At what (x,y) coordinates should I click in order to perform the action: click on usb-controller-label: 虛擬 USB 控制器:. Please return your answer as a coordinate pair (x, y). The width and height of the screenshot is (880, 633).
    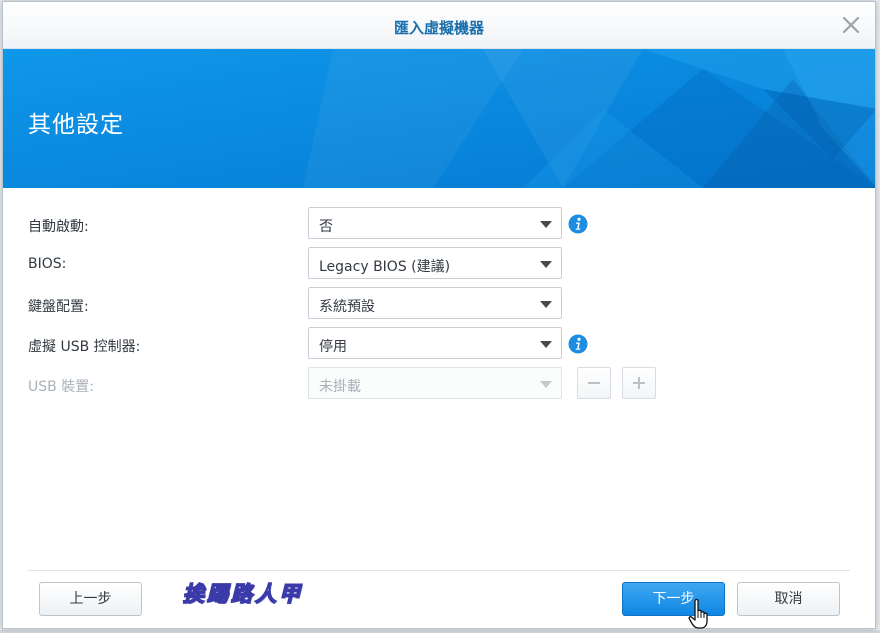
    Looking at the image, I should click on (84, 347).